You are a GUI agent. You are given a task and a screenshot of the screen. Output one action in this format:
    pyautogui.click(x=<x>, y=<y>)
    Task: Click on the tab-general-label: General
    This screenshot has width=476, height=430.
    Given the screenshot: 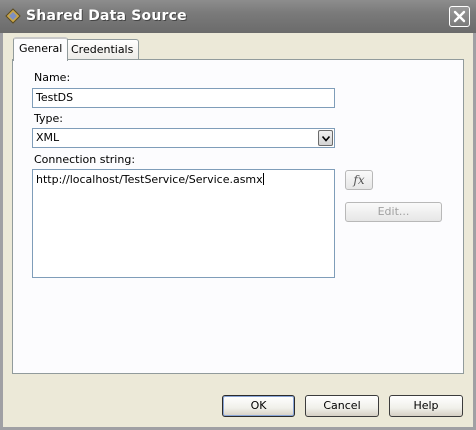 What is the action you would take?
    pyautogui.click(x=41, y=48)
    